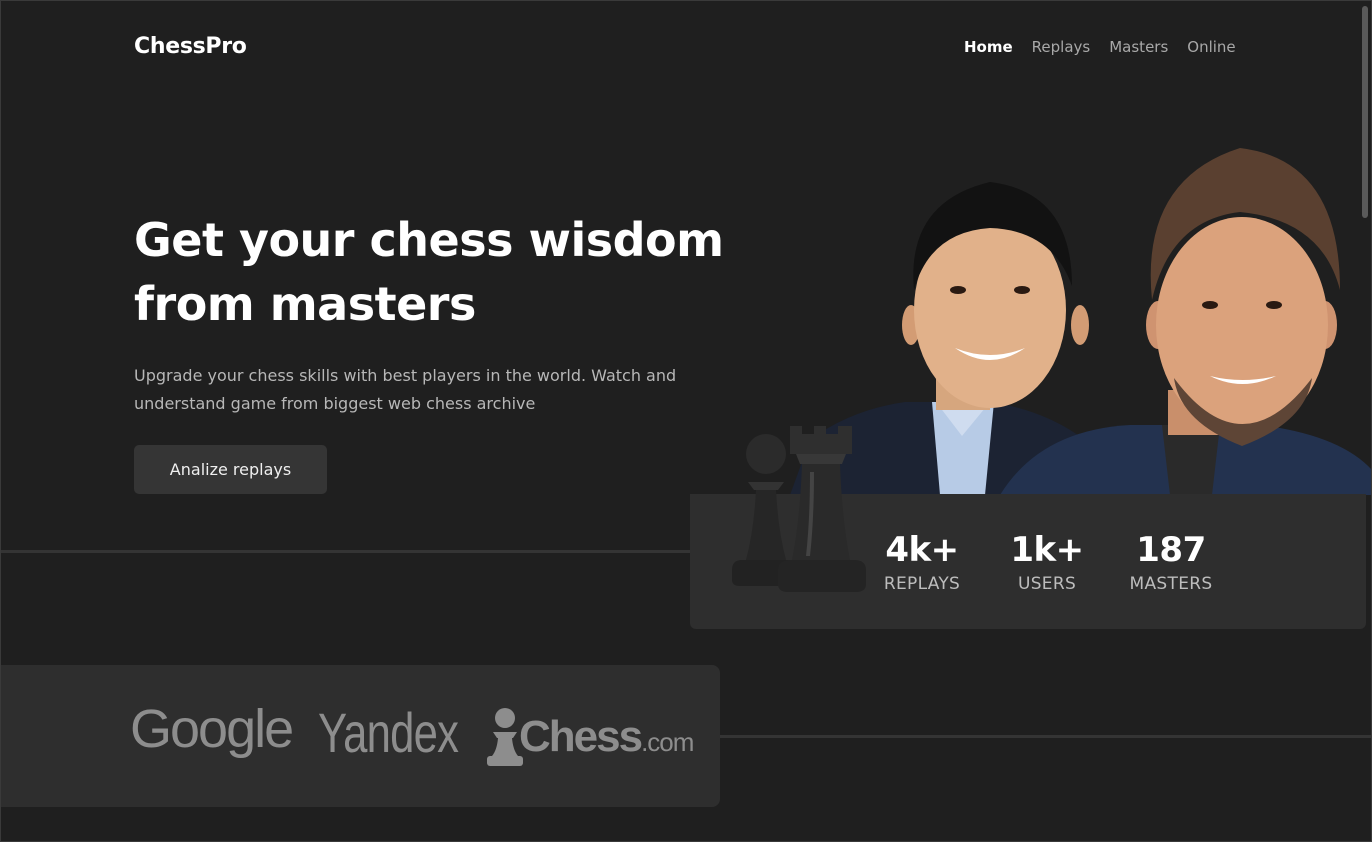  I want to click on stat-users: 1k+ USERS, so click(1047, 563).